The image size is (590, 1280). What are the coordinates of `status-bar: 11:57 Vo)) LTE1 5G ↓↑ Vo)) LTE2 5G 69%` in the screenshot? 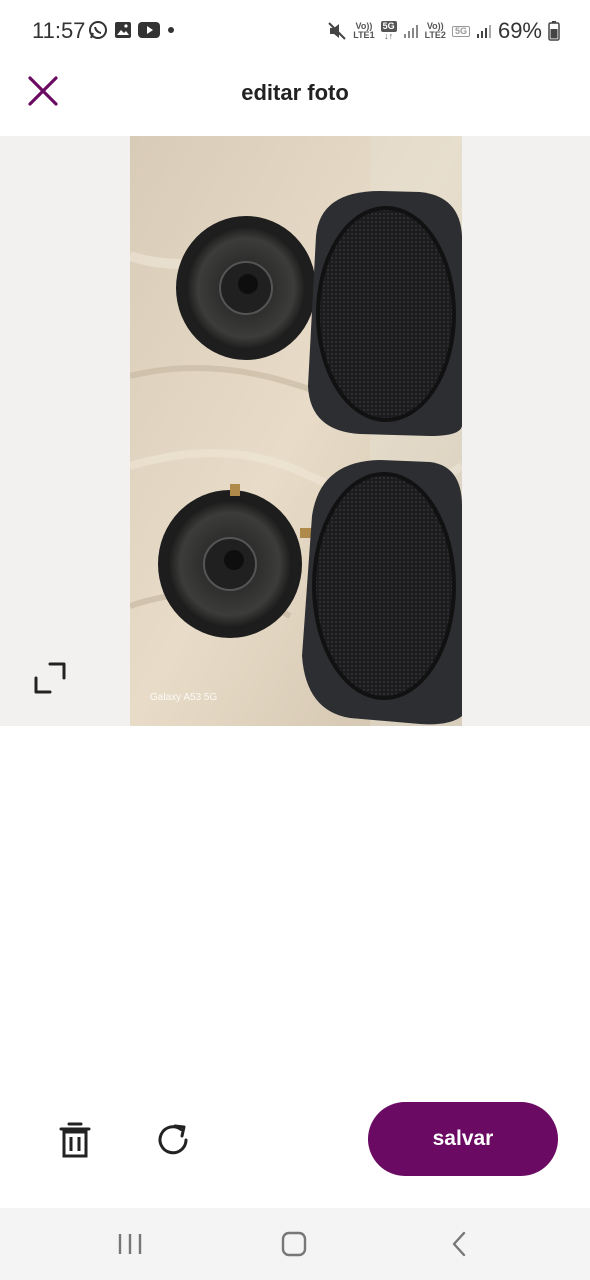 It's located at (295, 25).